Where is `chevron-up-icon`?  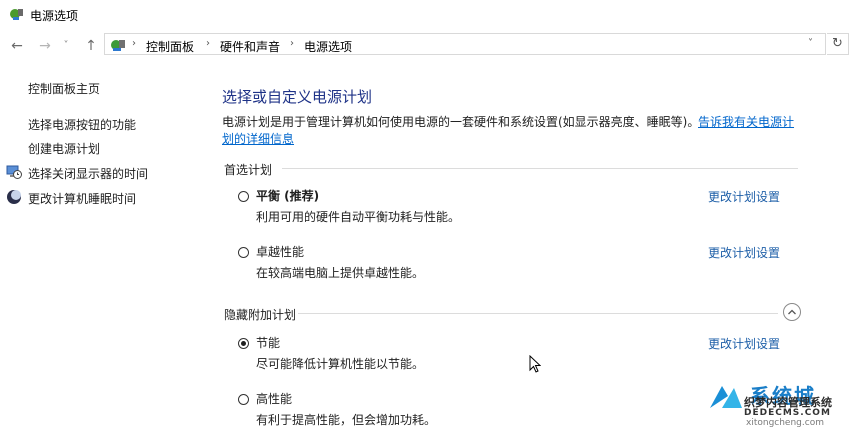
chevron-up-icon is located at coordinates (792, 312).